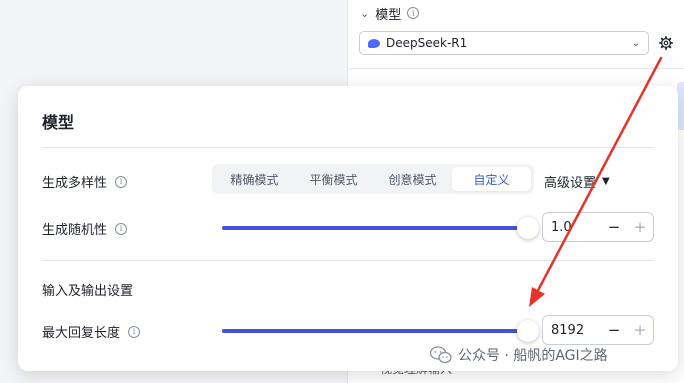 The image size is (684, 383). Describe the element at coordinates (254, 179) in the screenshot. I see `mode-precise: 精确模式` at that location.